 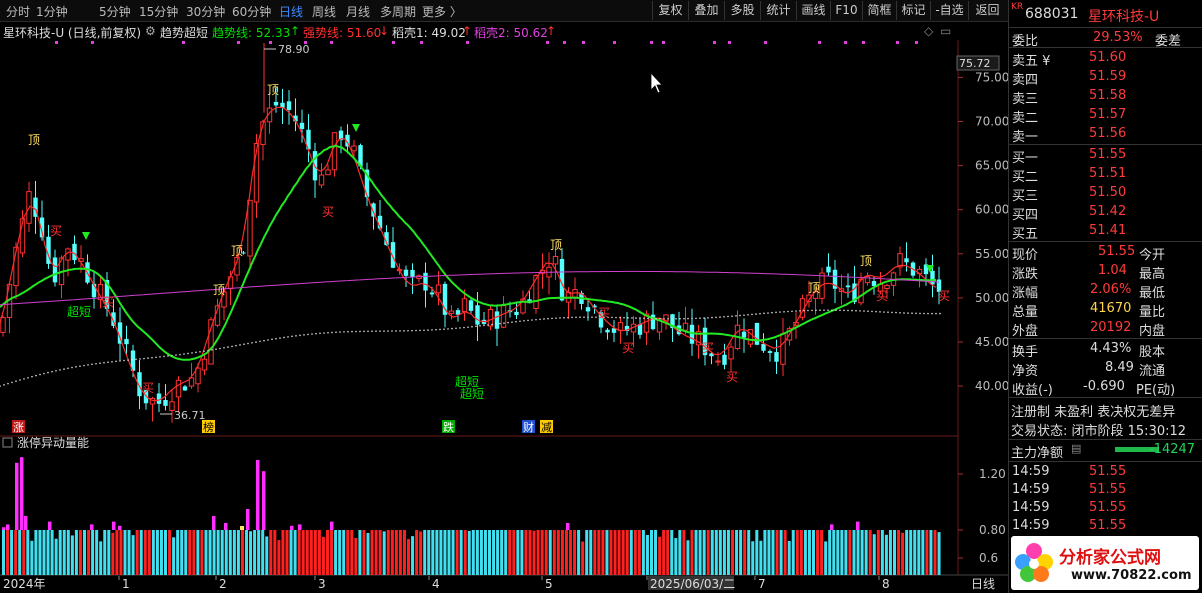 I want to click on period-tab-15min: 15分钟, so click(x=158, y=11).